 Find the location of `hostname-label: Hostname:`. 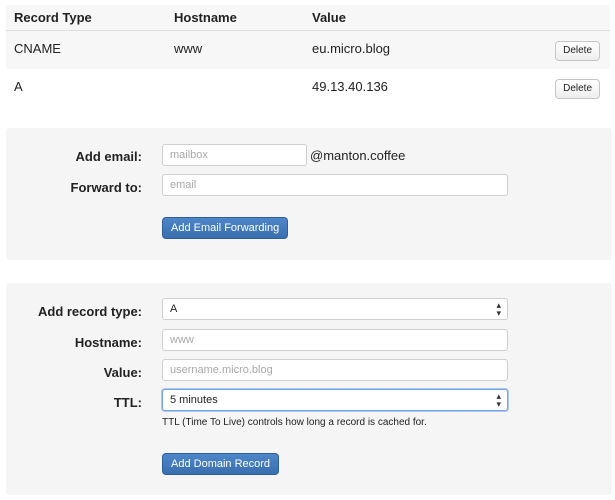

hostname-label: Hostname: is located at coordinates (108, 342).